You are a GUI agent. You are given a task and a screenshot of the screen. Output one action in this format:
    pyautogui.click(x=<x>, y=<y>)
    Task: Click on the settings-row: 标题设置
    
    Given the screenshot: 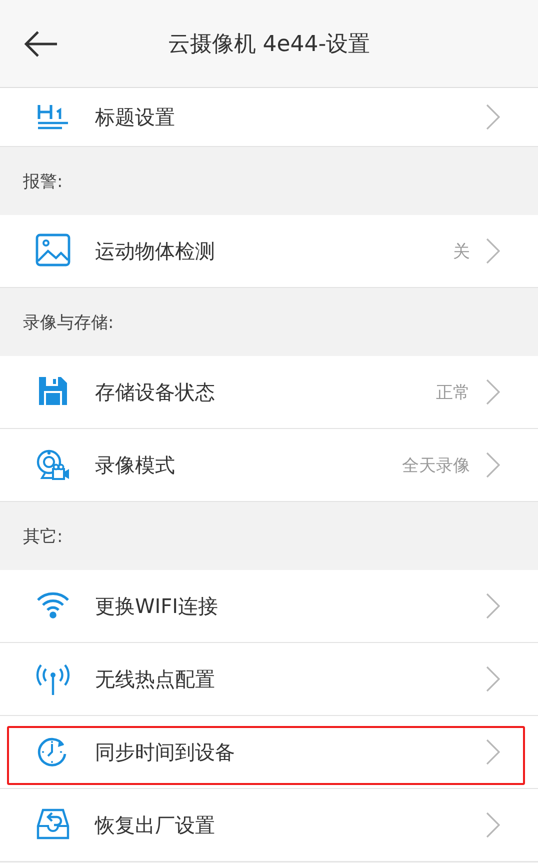 What is the action you would take?
    pyautogui.click(x=269, y=117)
    